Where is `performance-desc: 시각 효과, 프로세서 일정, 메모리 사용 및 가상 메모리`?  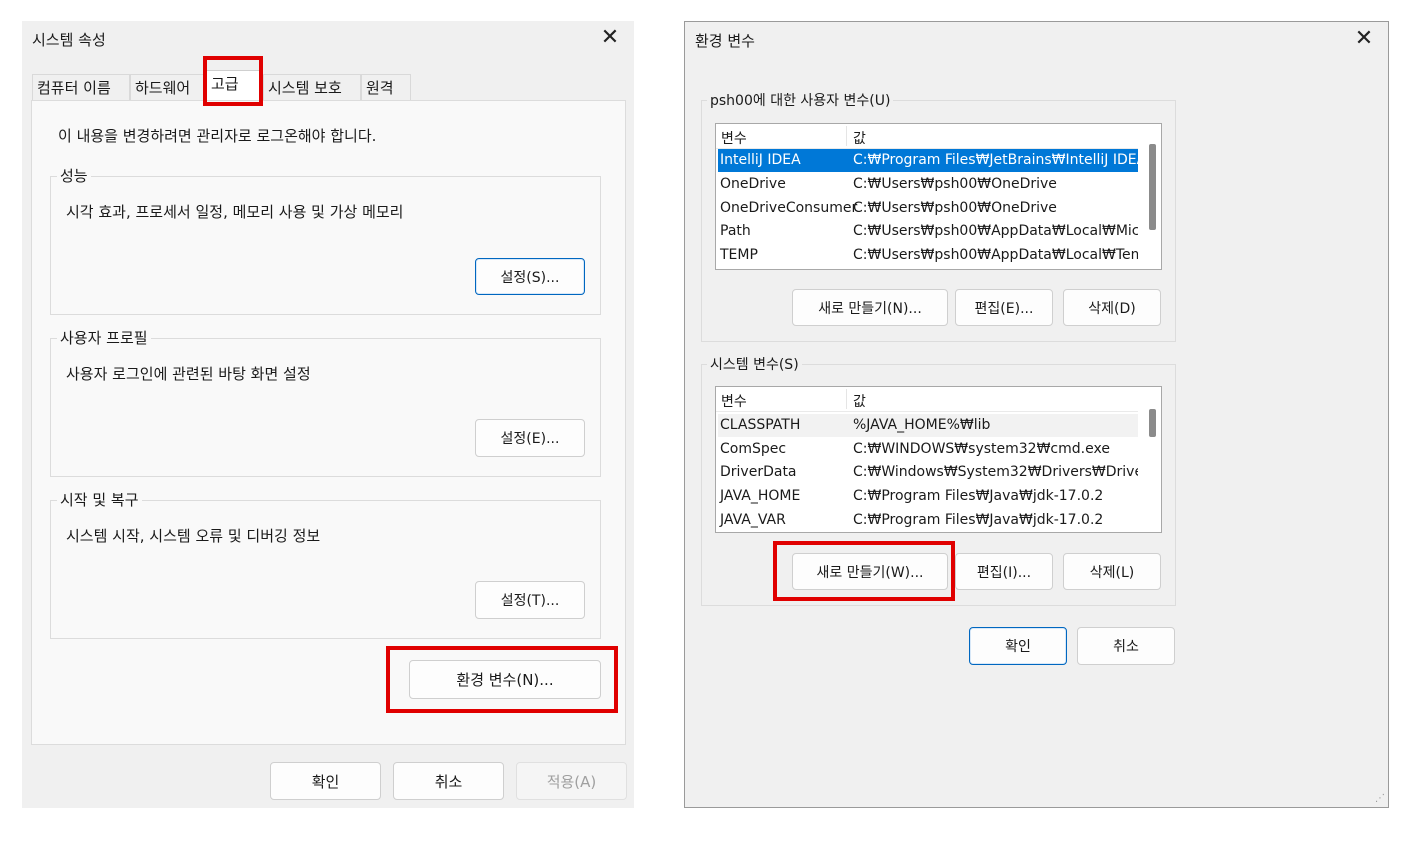 performance-desc: 시각 효과, 프로세서 일정, 메모리 사용 및 가상 메모리 is located at coordinates (235, 212).